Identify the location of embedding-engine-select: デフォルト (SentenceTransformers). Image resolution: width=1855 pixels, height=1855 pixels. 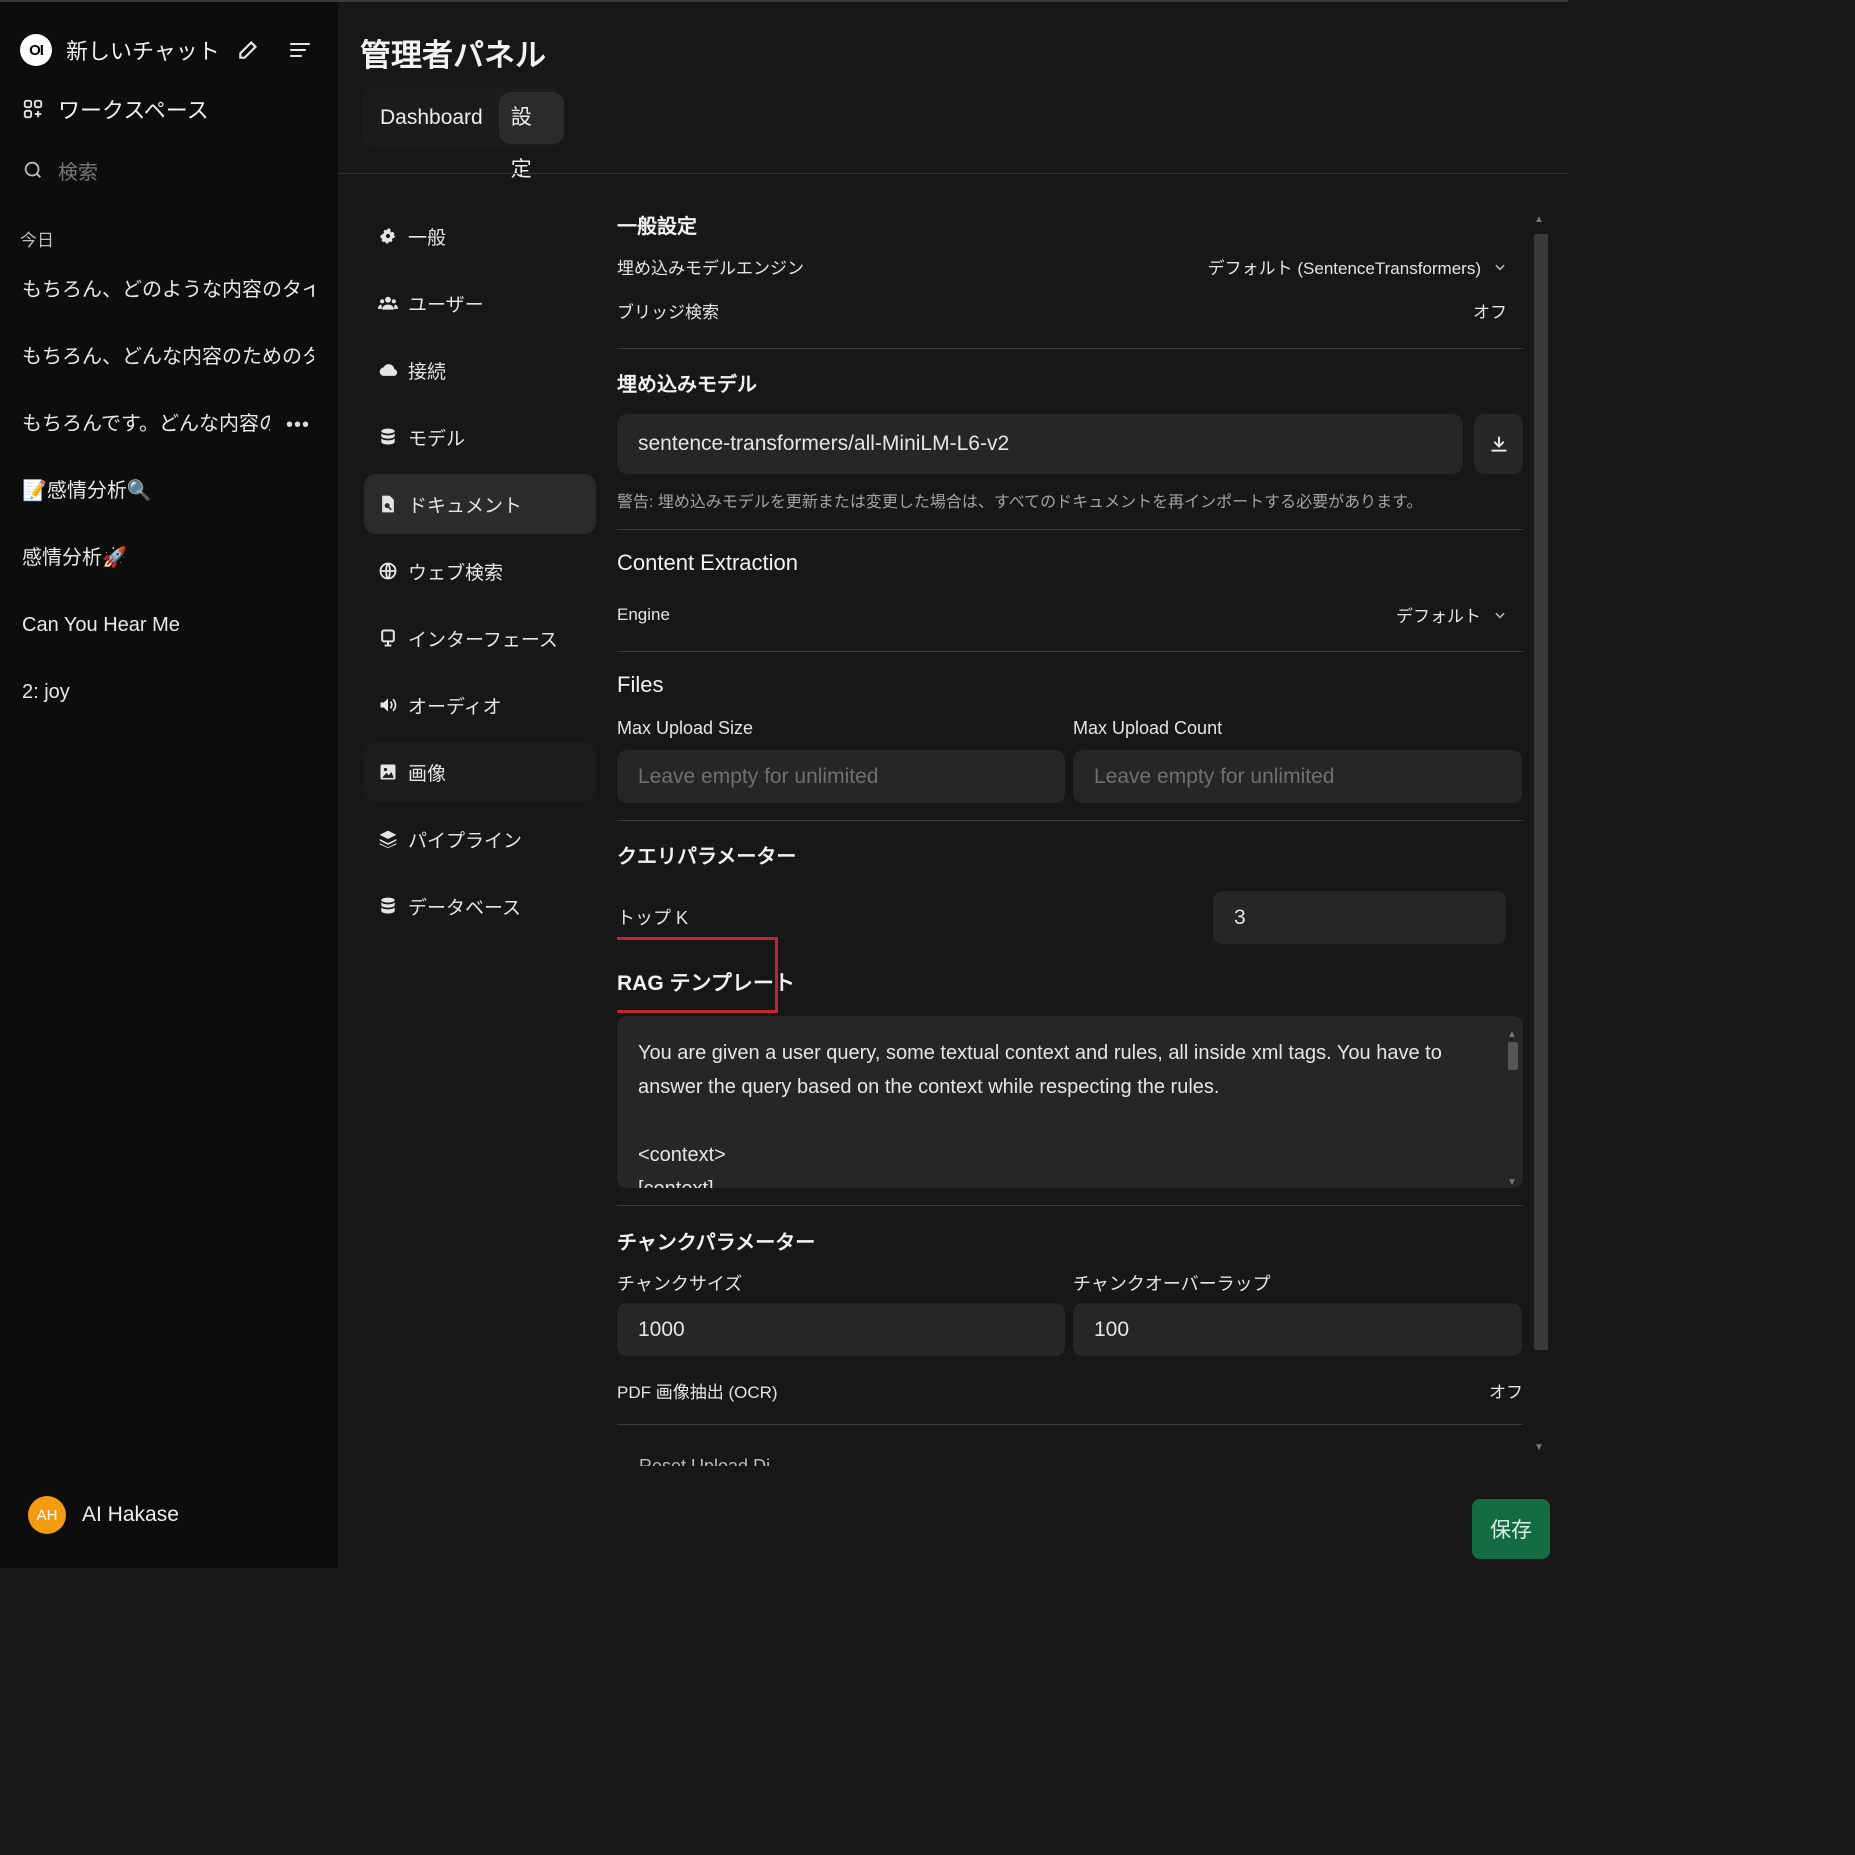
(1357, 266).